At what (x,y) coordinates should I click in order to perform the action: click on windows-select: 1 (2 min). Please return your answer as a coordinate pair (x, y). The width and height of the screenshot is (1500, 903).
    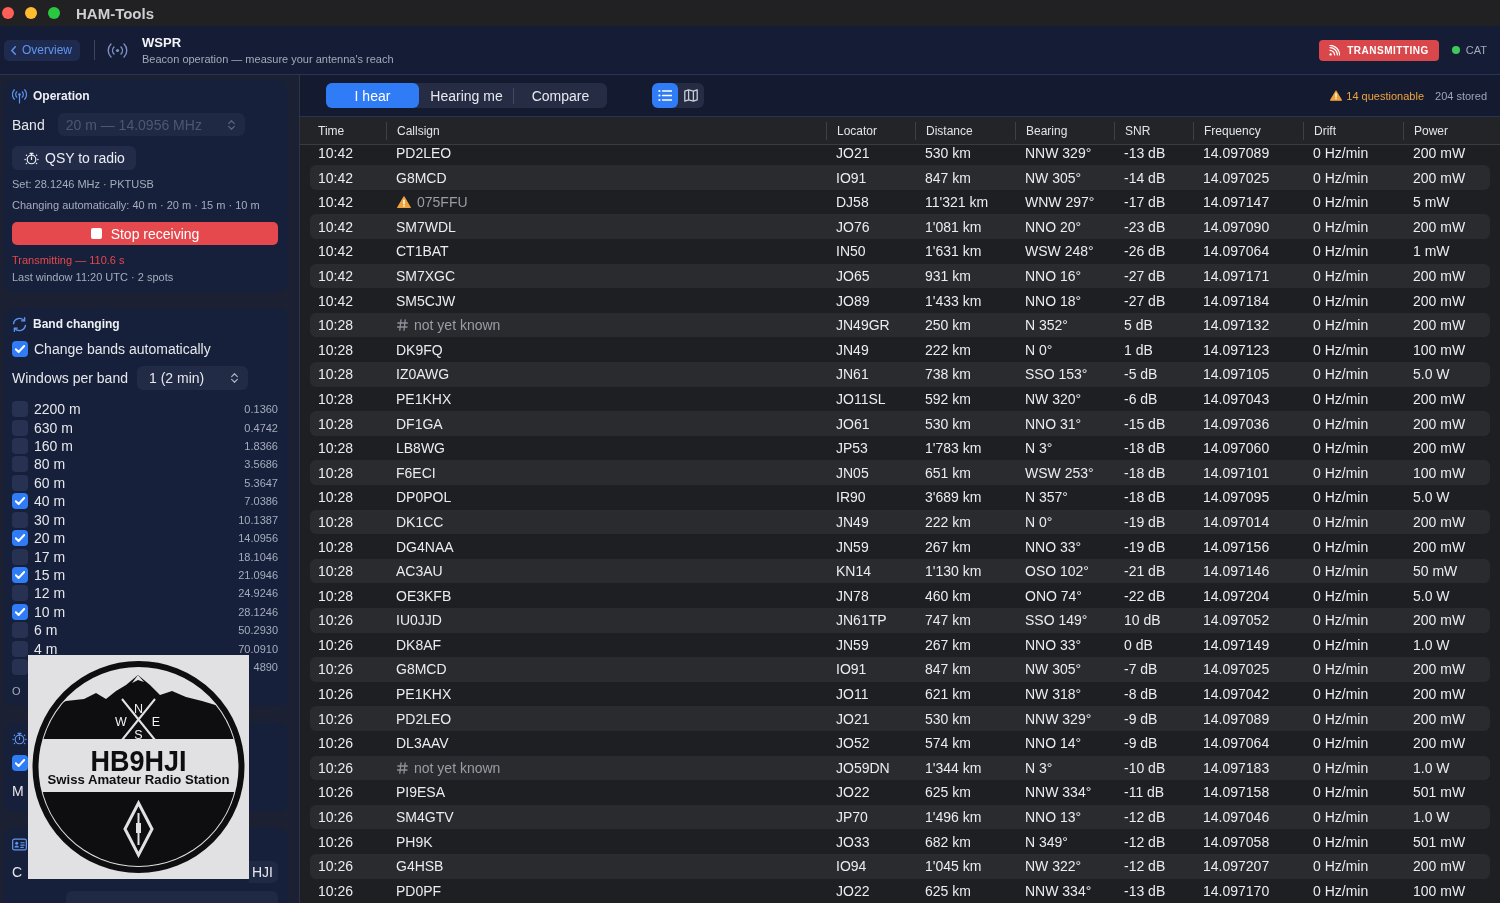
    Looking at the image, I should click on (192, 378).